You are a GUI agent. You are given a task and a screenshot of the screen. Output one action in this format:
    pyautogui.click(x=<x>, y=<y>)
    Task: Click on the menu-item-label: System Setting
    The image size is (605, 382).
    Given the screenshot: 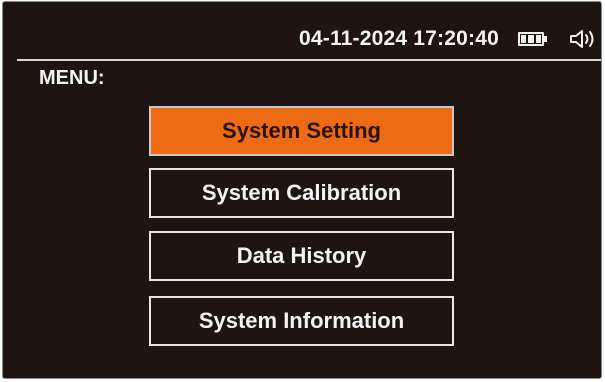 What is the action you would take?
    pyautogui.click(x=301, y=130)
    